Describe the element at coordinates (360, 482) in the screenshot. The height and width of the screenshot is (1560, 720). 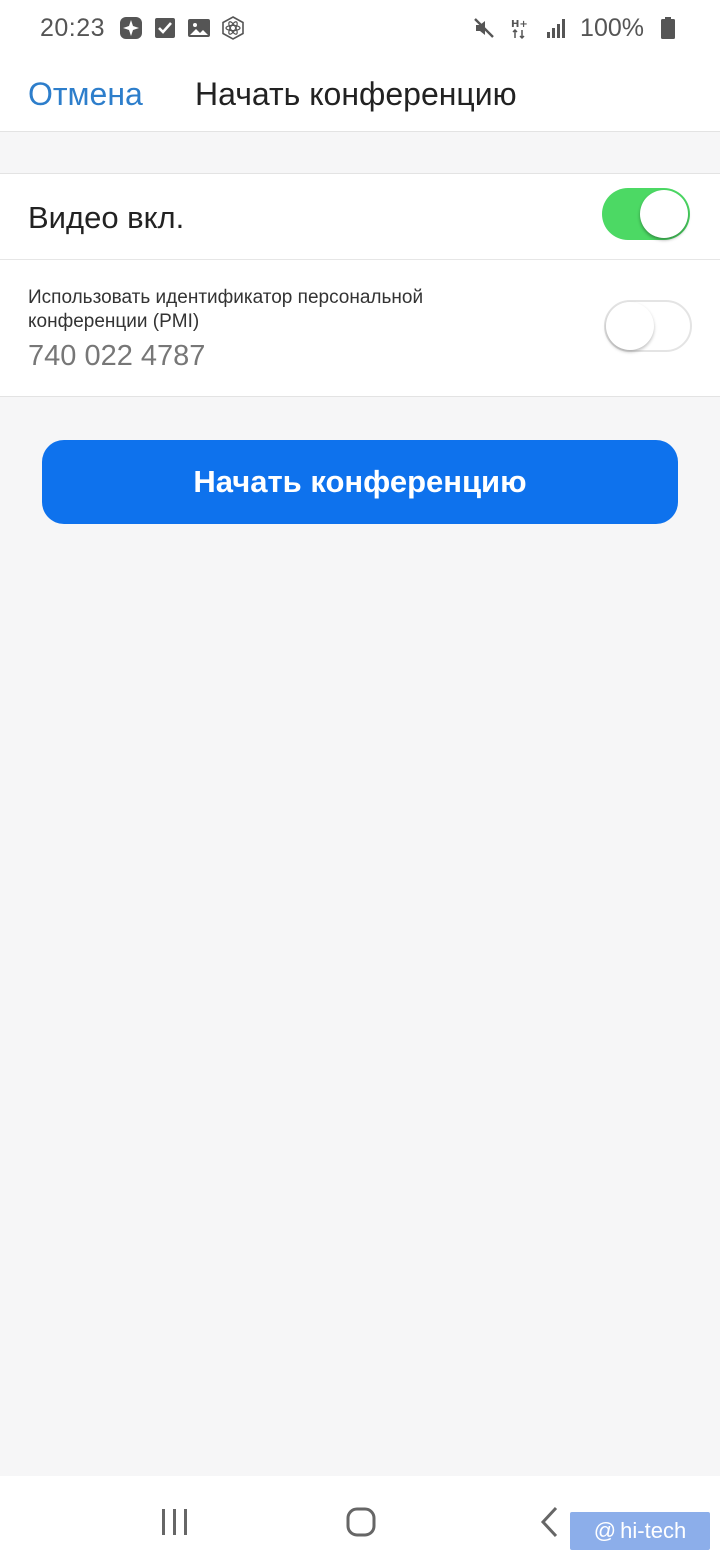
I see `start-meeting-button: Начать конференцию` at that location.